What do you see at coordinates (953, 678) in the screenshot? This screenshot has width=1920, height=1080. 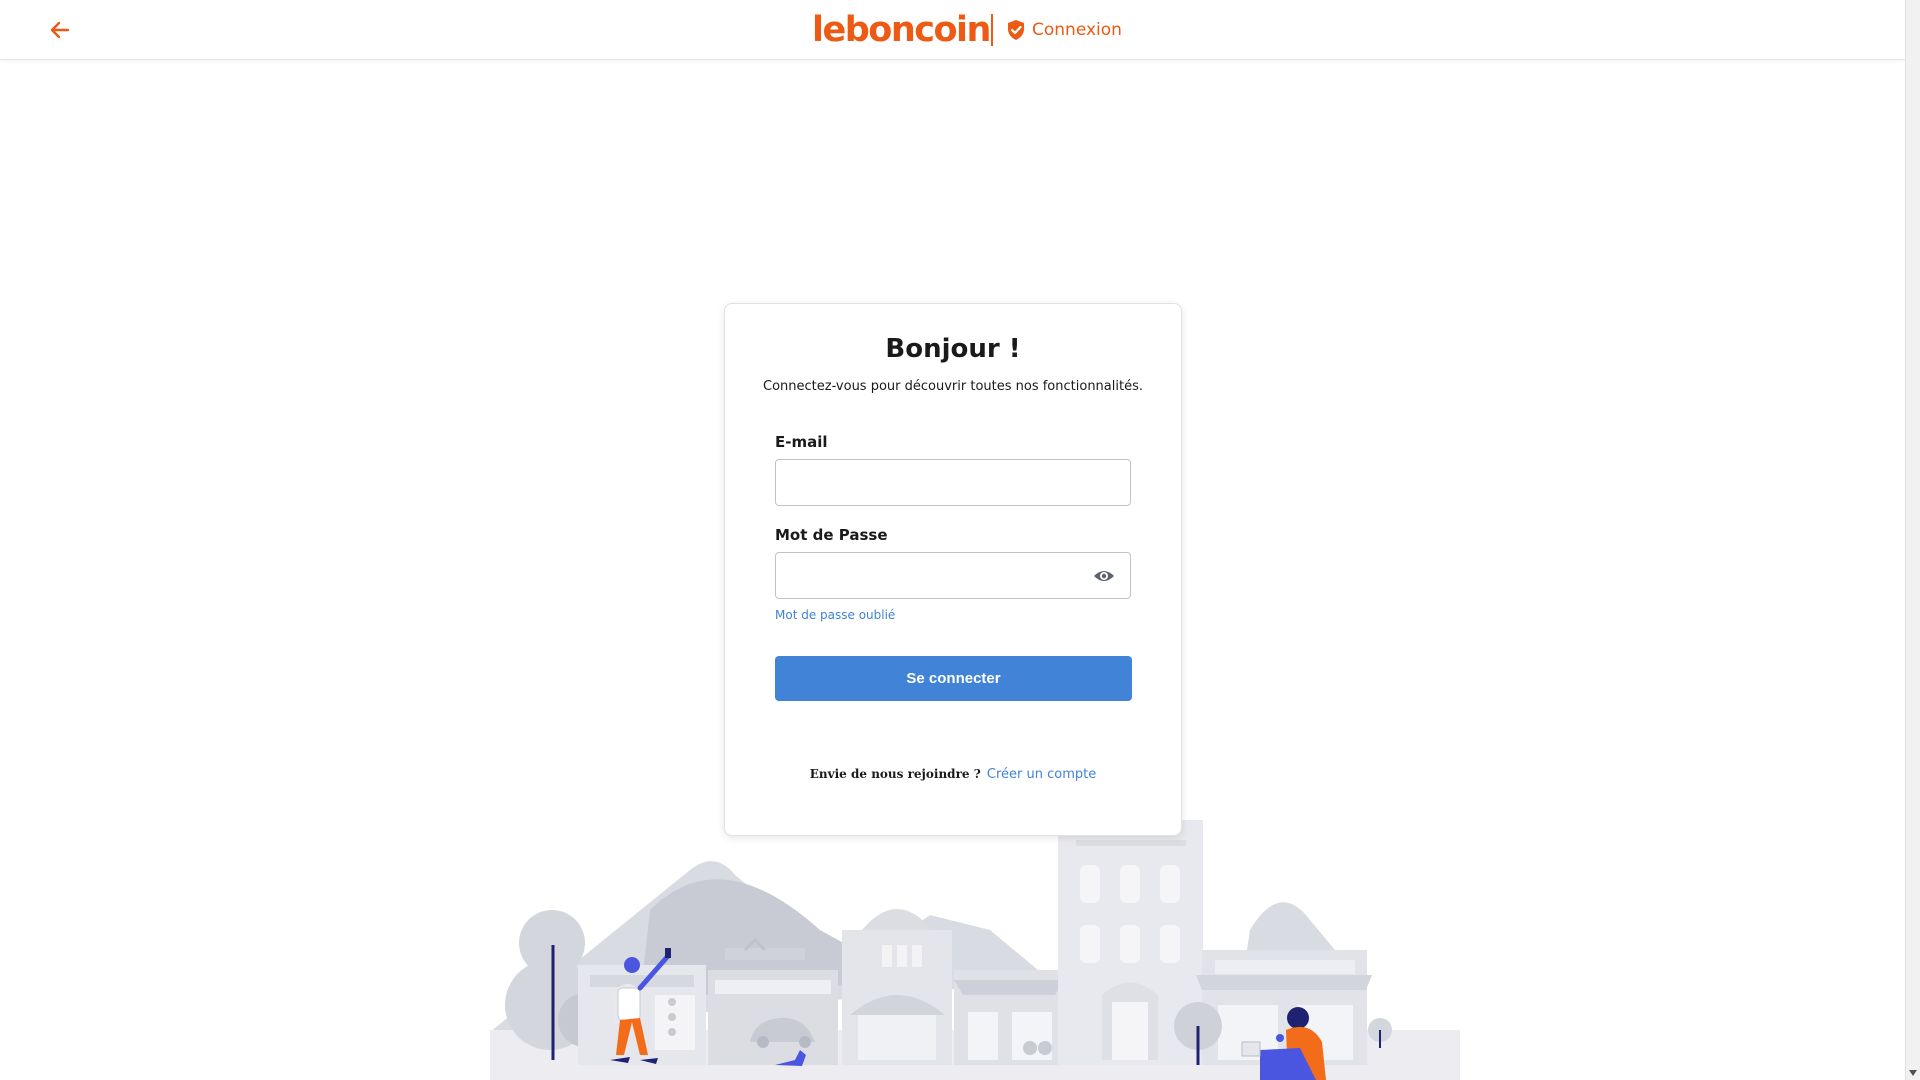 I see `login-button: Se connecter` at bounding box center [953, 678].